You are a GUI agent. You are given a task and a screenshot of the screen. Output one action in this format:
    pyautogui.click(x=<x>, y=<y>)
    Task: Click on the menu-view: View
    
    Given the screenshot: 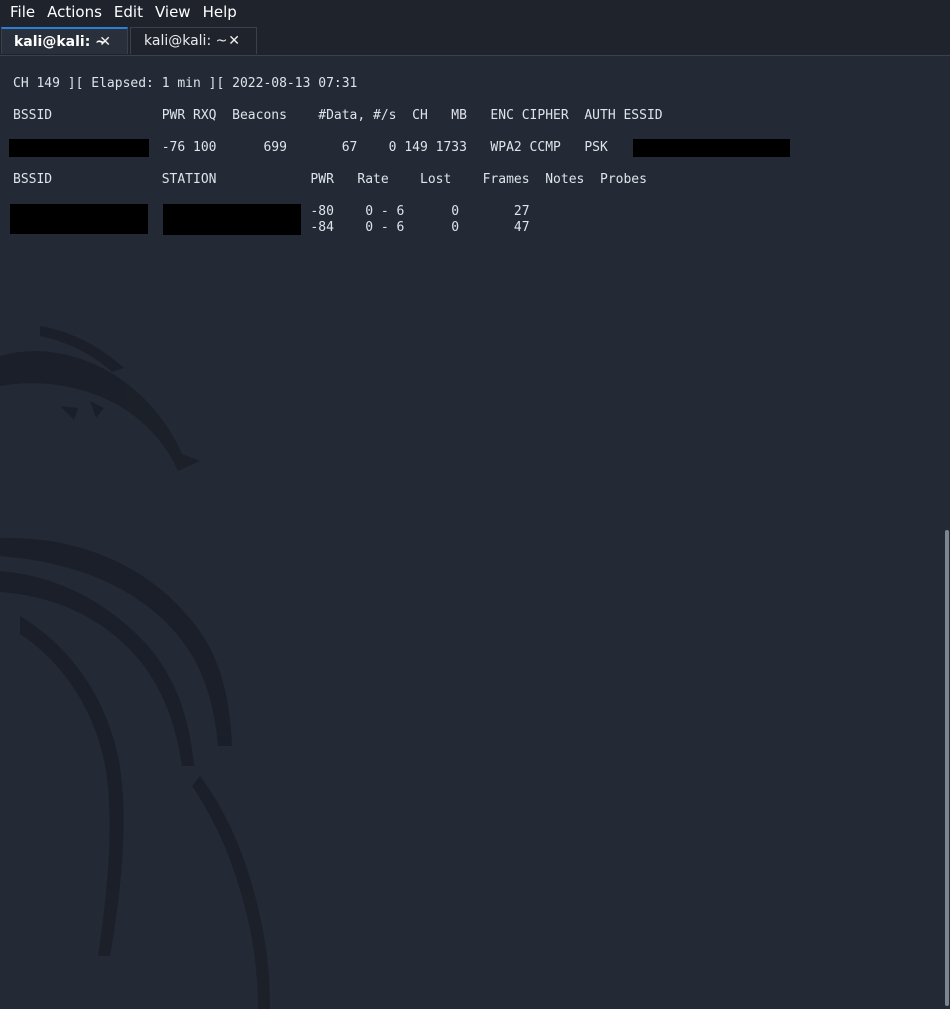 What is the action you would take?
    pyautogui.click(x=173, y=12)
    